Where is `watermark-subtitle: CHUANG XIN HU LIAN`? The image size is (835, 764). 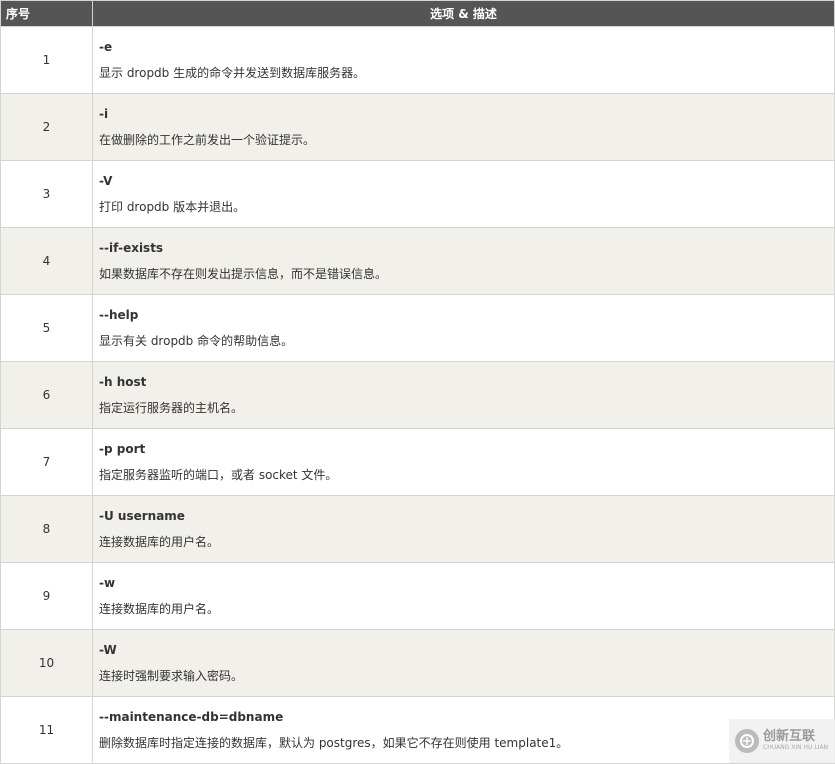 watermark-subtitle: CHUANG XIN HU LIAN is located at coordinates (796, 747).